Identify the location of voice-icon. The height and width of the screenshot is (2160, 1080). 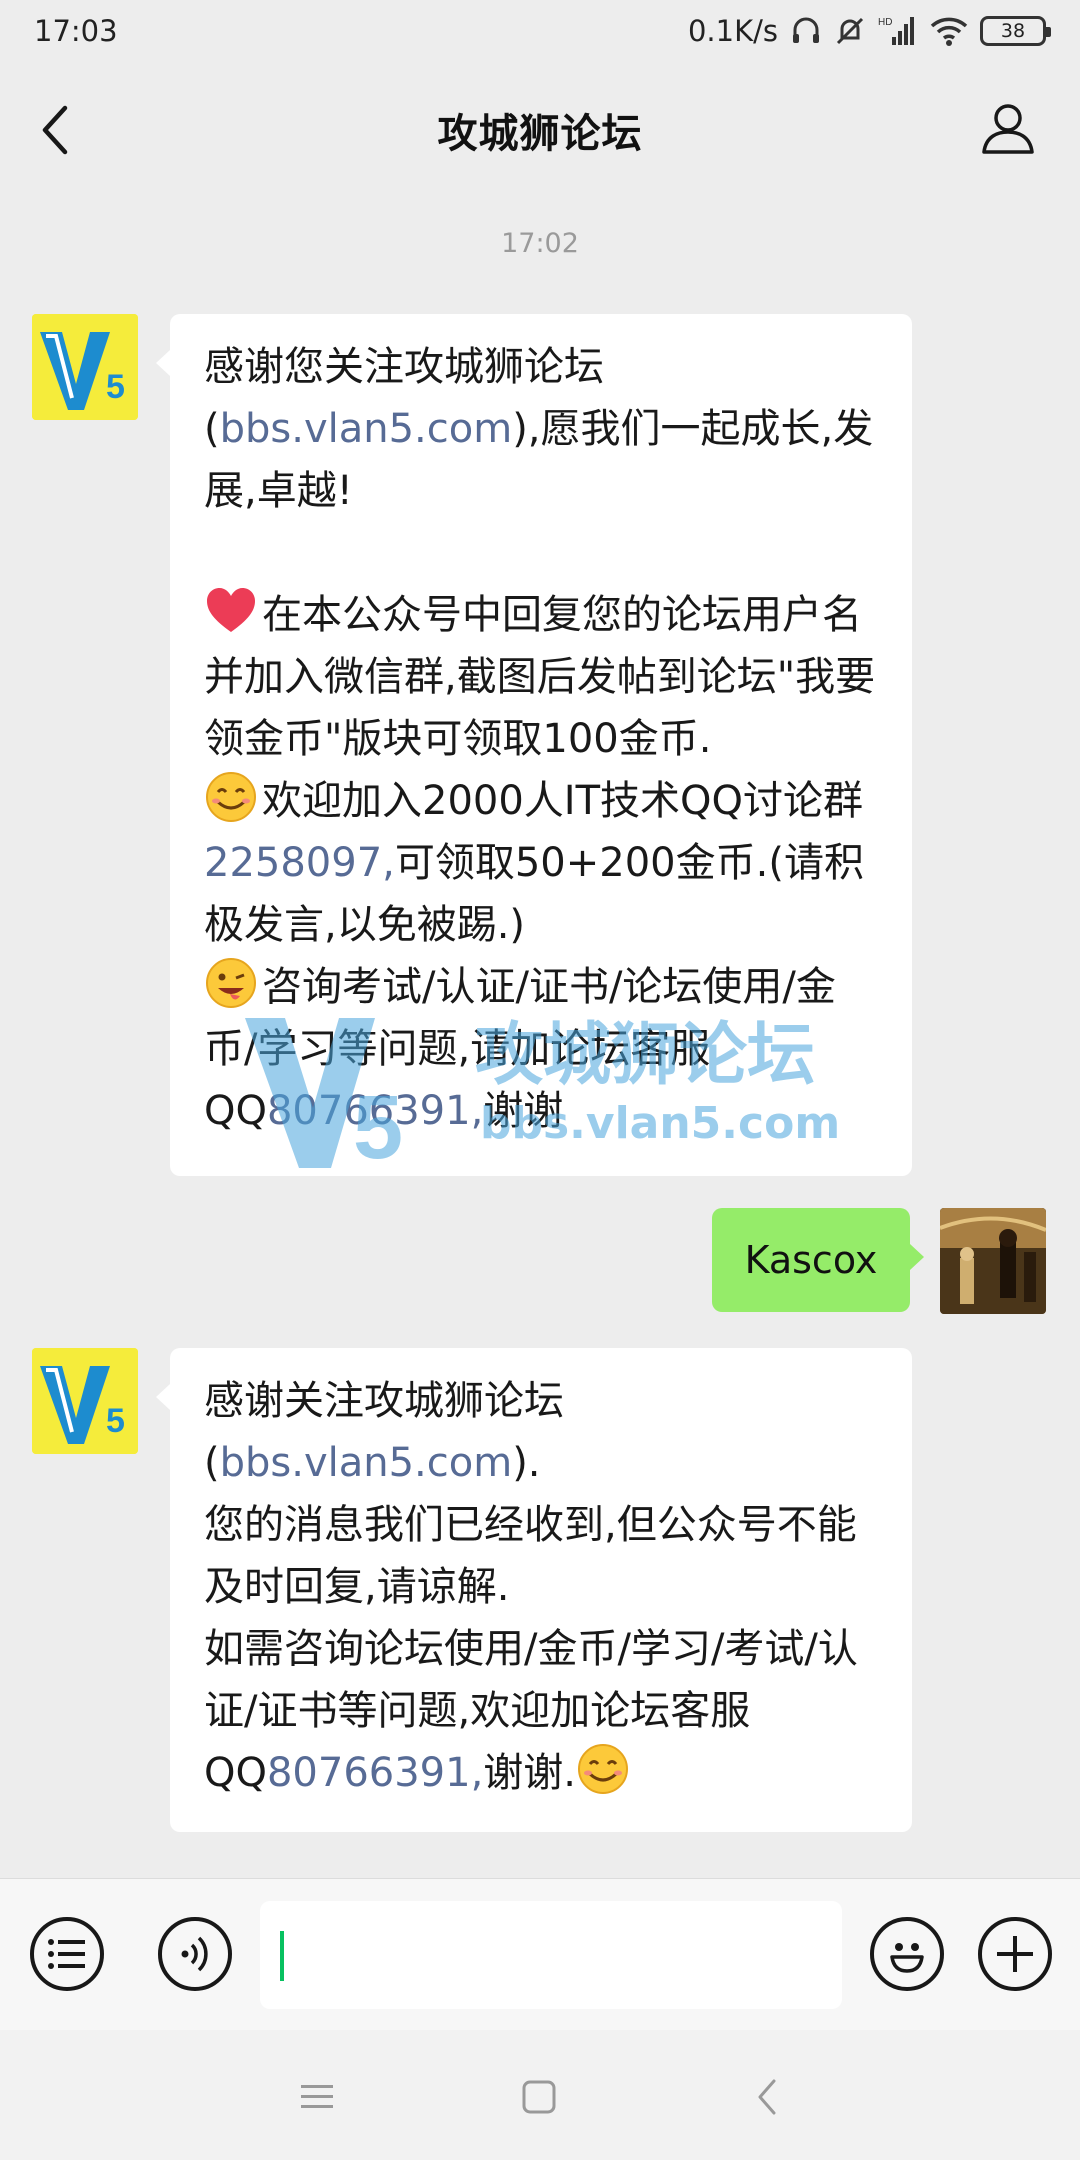
(194, 1954).